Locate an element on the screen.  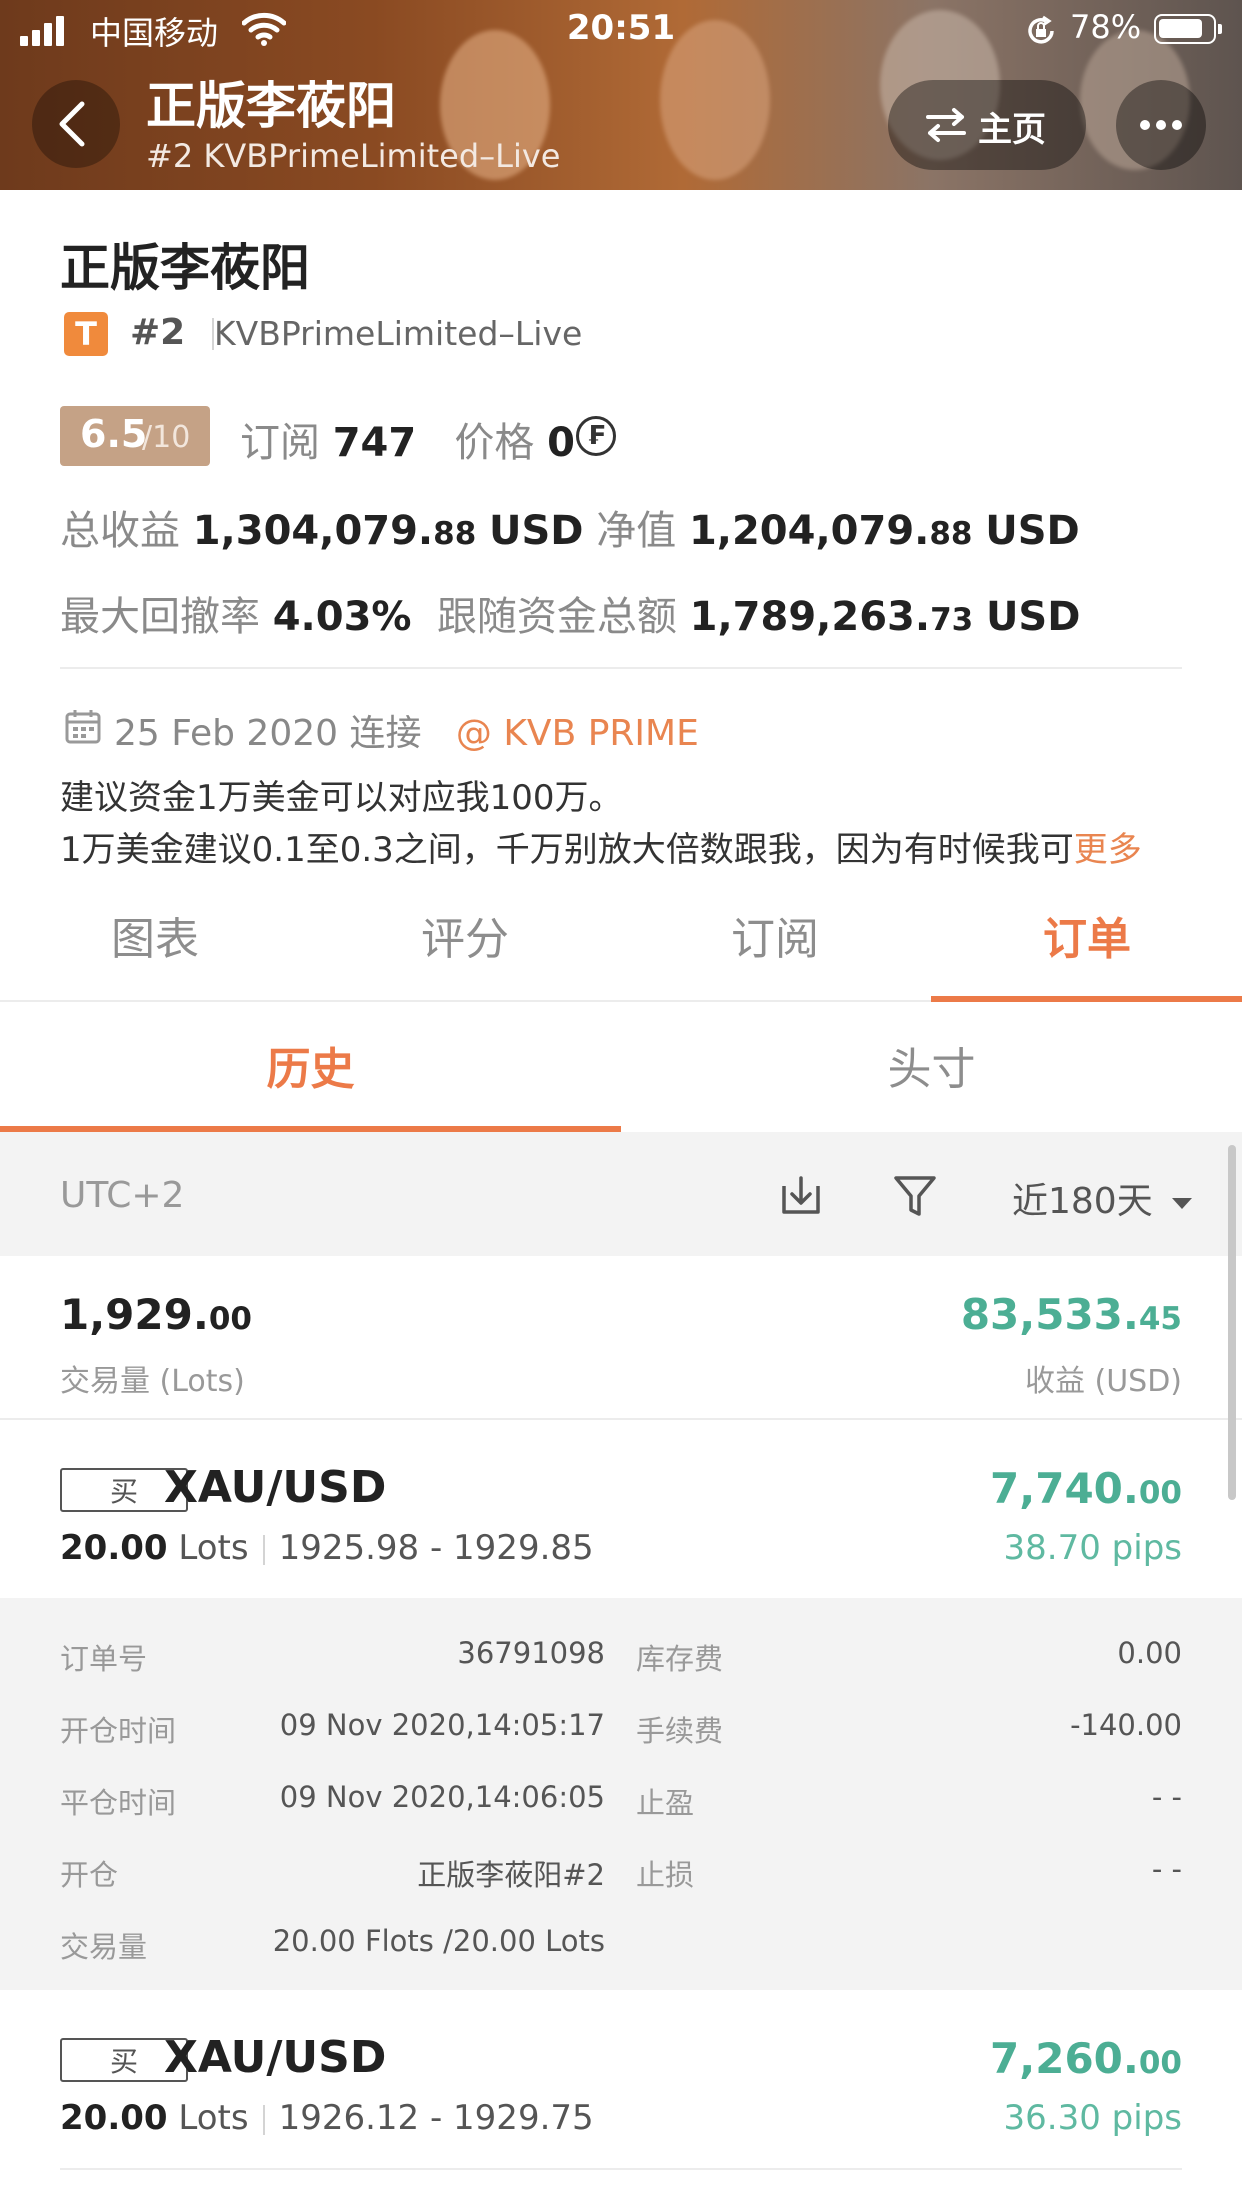
detail-value: 09 Nov 2020,14:05:17 is located at coordinates (442, 1725).